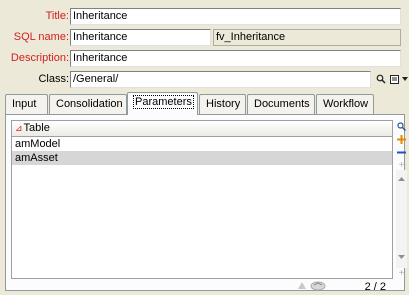 This screenshot has height=295, width=409. I want to click on class-row: Class: /General/, so click(204, 79).